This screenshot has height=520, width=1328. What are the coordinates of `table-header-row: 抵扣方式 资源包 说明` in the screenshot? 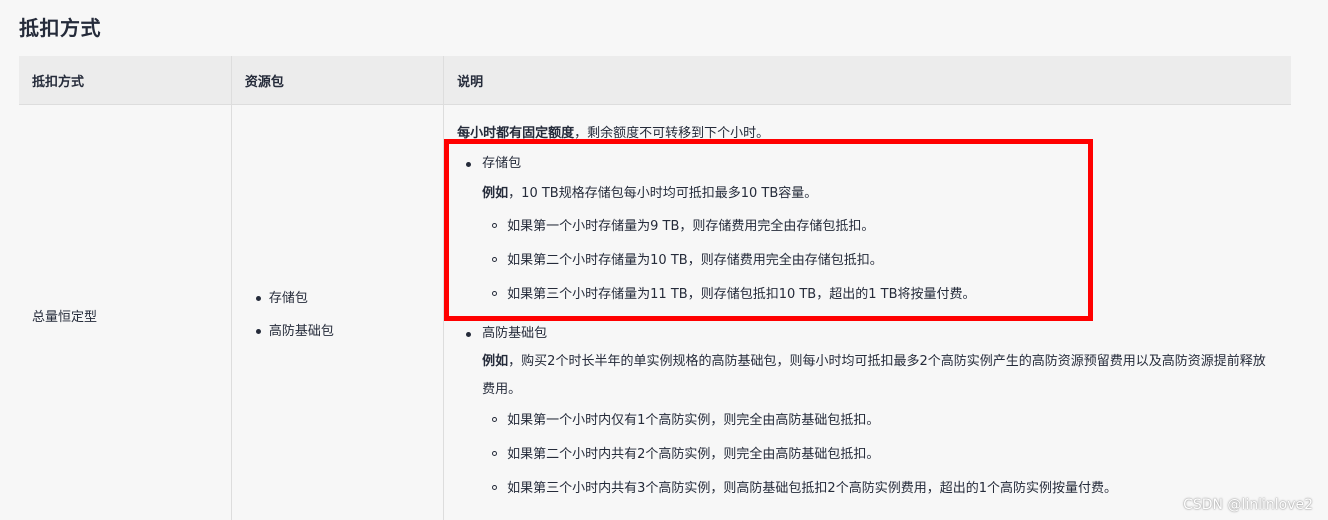 It's located at (655, 80).